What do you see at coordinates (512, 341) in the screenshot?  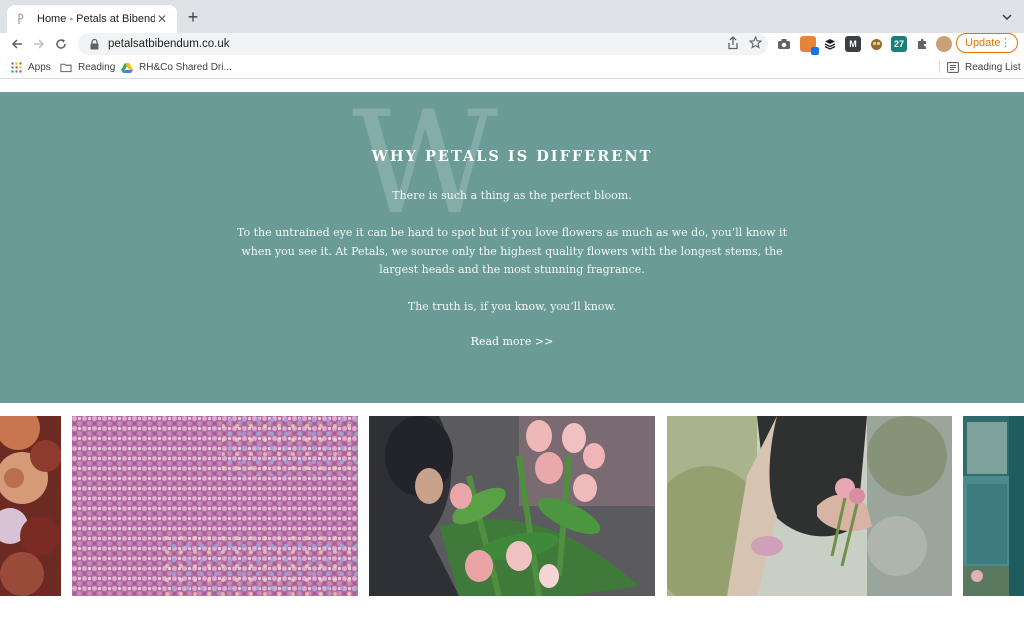 I see `read-more-link: Read more >>` at bounding box center [512, 341].